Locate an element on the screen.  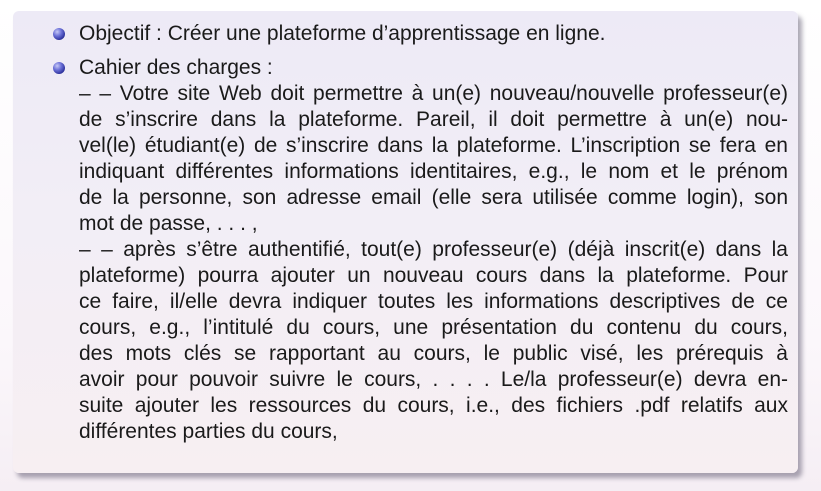
body-line: mot de passe, . . . , is located at coordinates (168, 223).